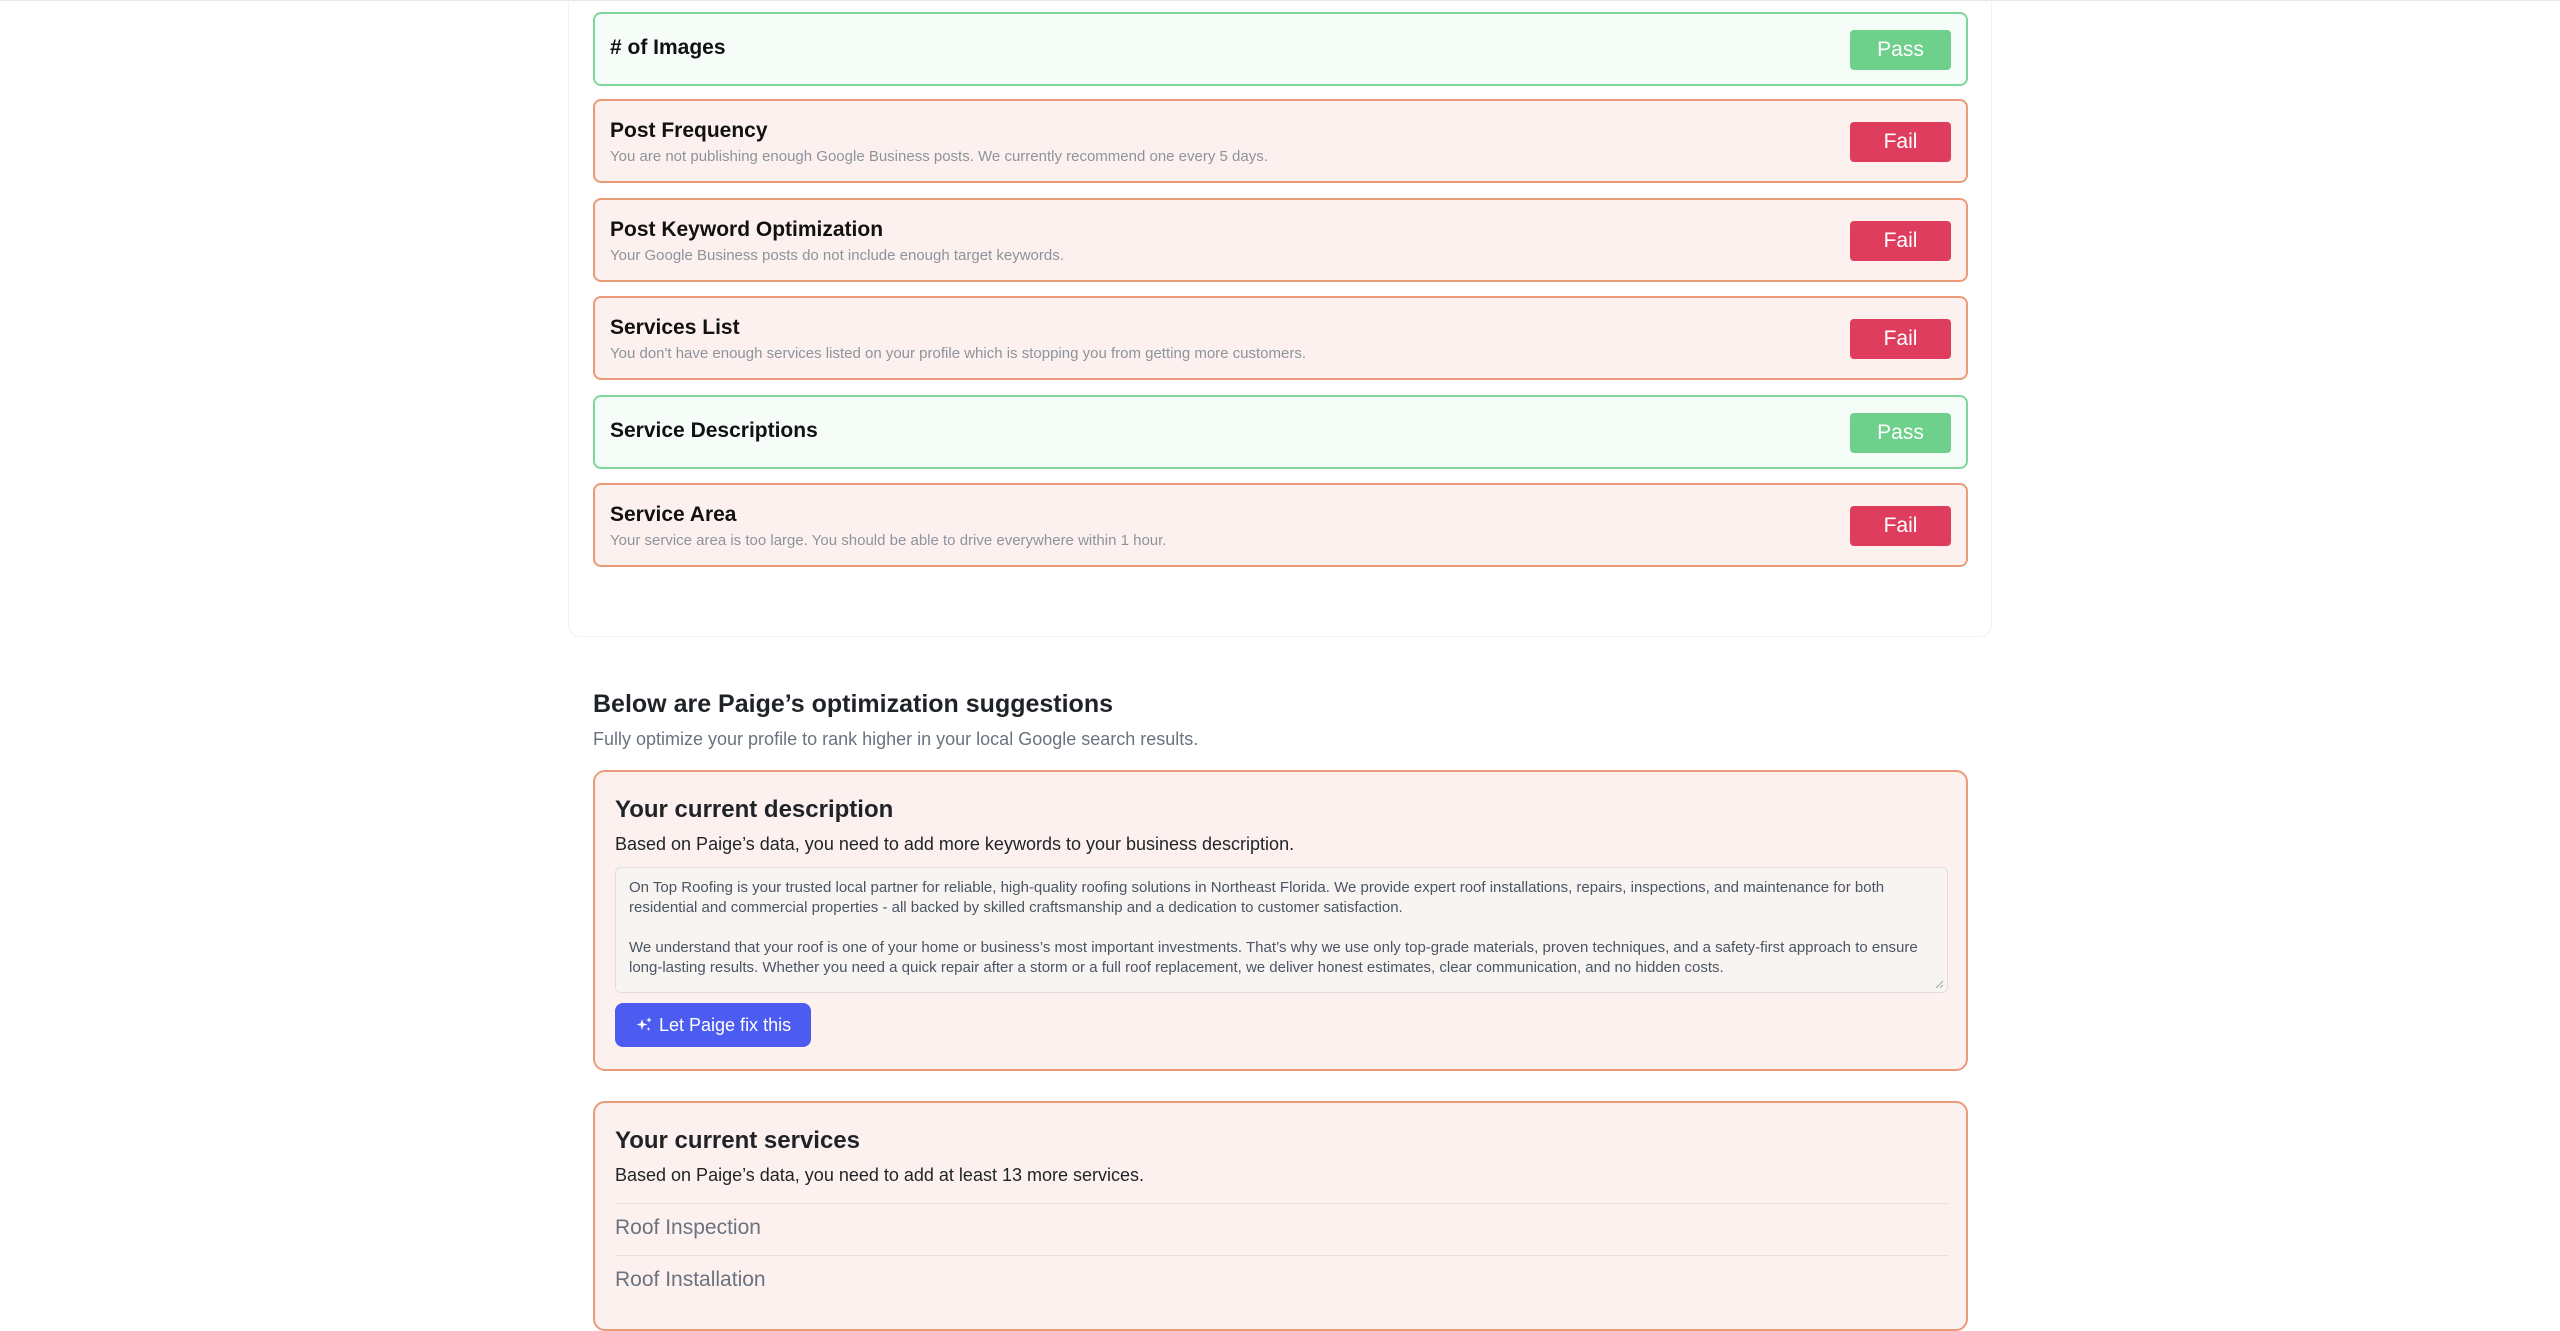  I want to click on let-paige-fix-button: Let Paige fix this, so click(713, 1025).